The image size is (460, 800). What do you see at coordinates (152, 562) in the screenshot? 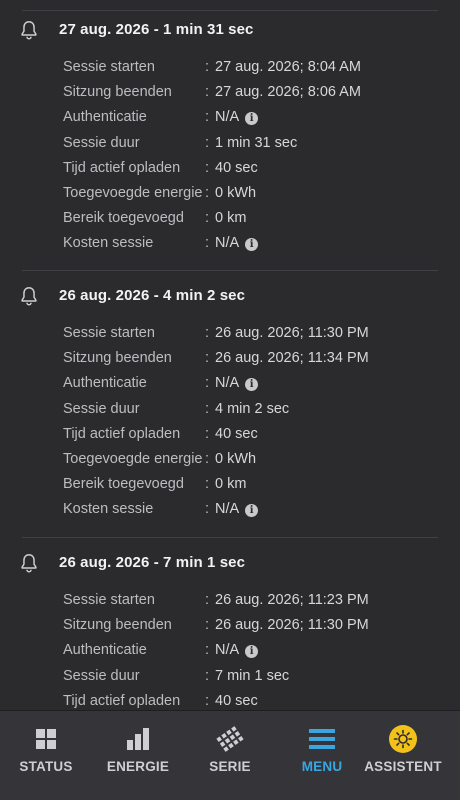
I see `session-title: 26 aug. 2026 - 7 min 1 sec` at bounding box center [152, 562].